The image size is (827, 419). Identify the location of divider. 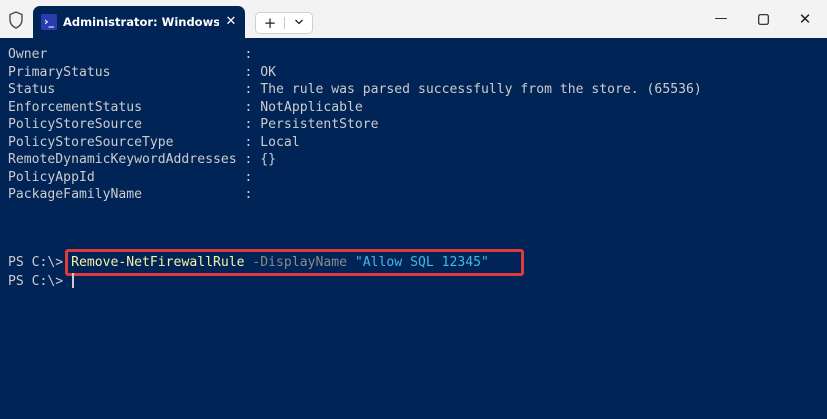
(284, 23).